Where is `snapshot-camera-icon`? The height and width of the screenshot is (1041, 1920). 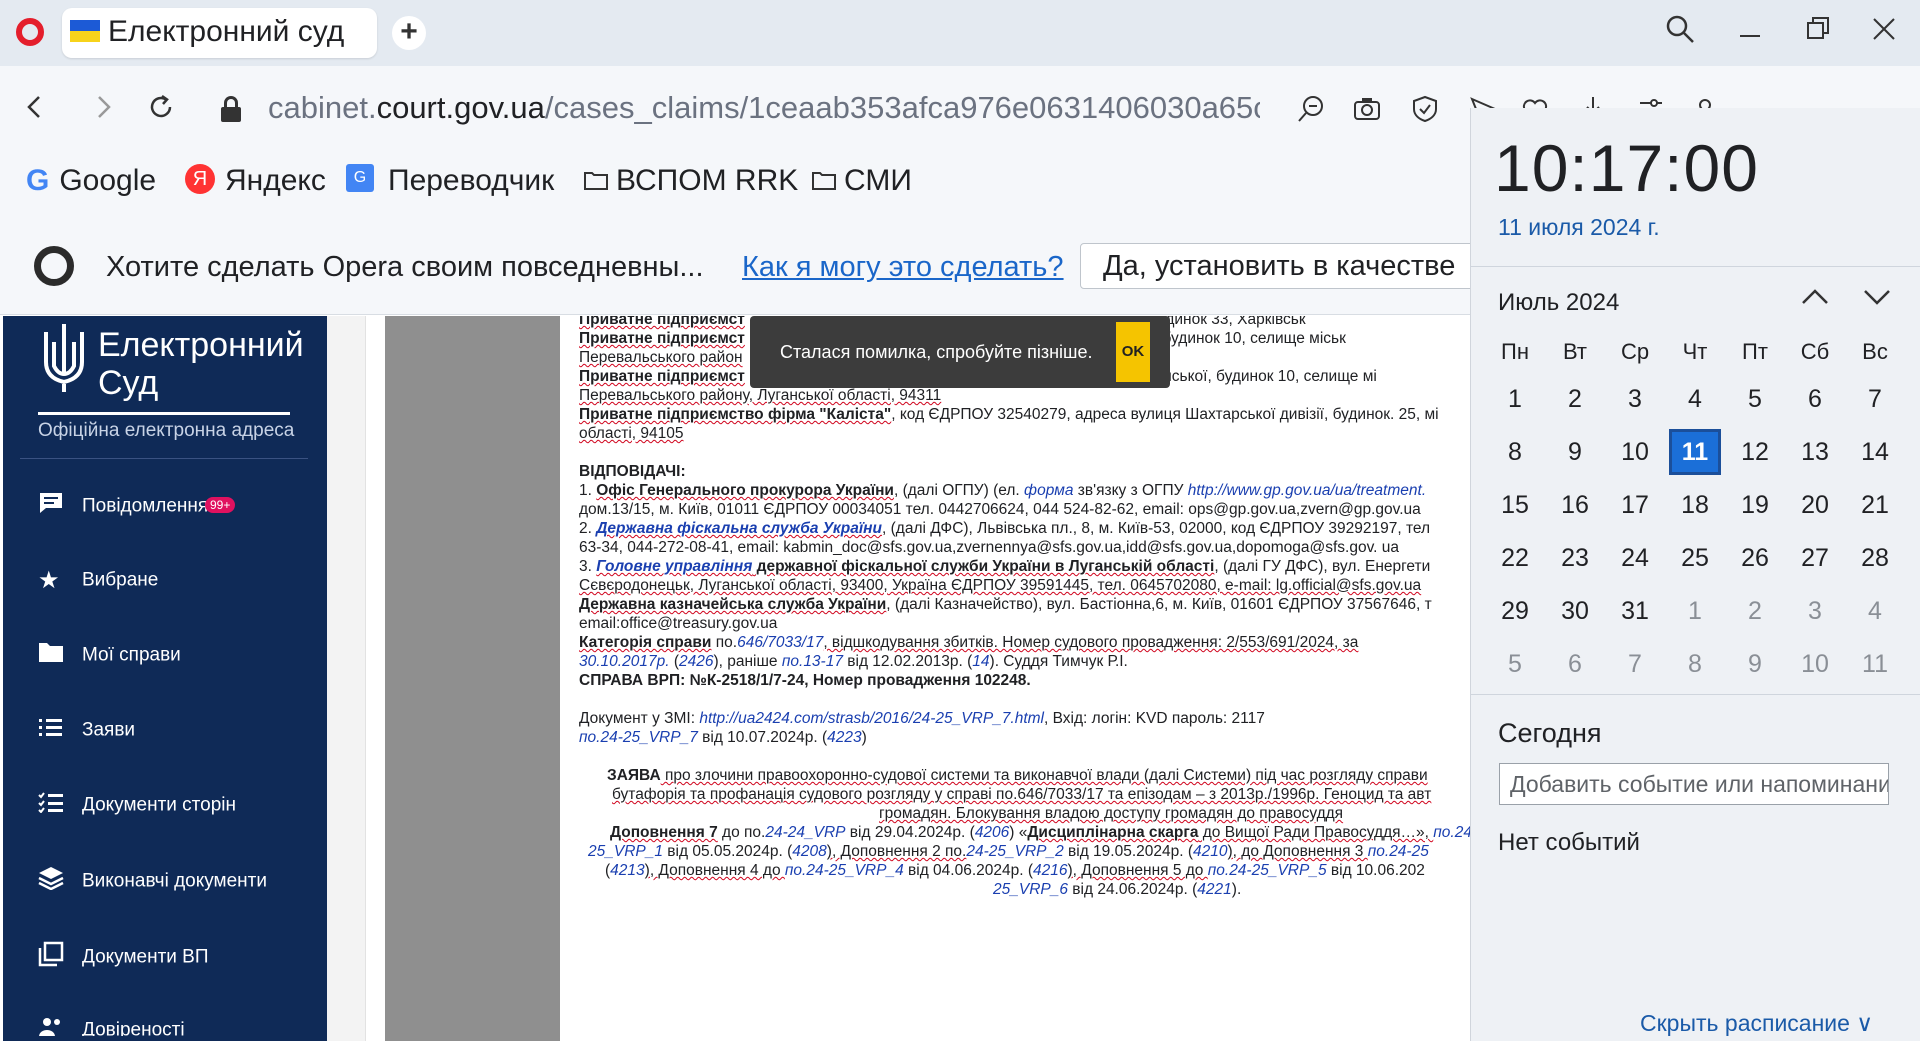 snapshot-camera-icon is located at coordinates (1367, 112).